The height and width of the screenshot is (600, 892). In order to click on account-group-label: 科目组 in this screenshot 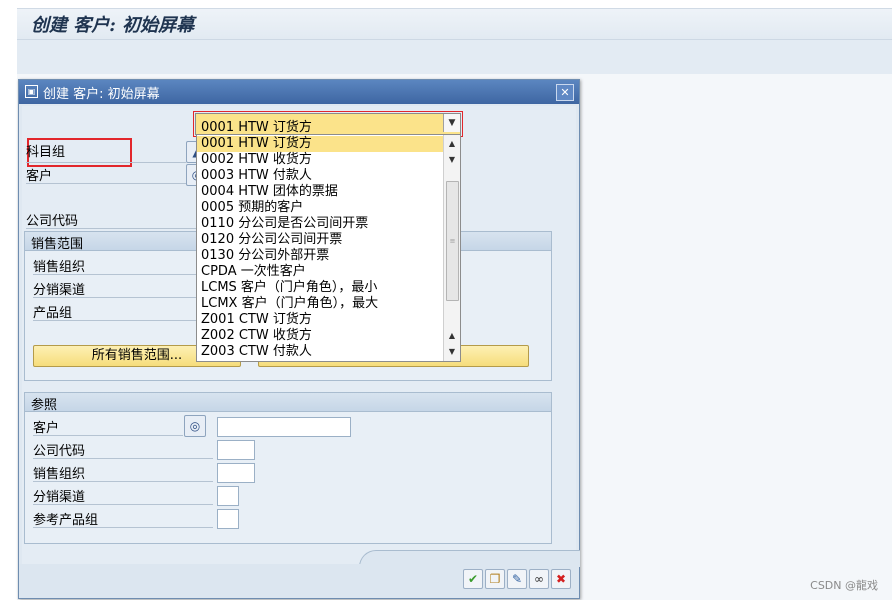, I will do `click(46, 152)`.